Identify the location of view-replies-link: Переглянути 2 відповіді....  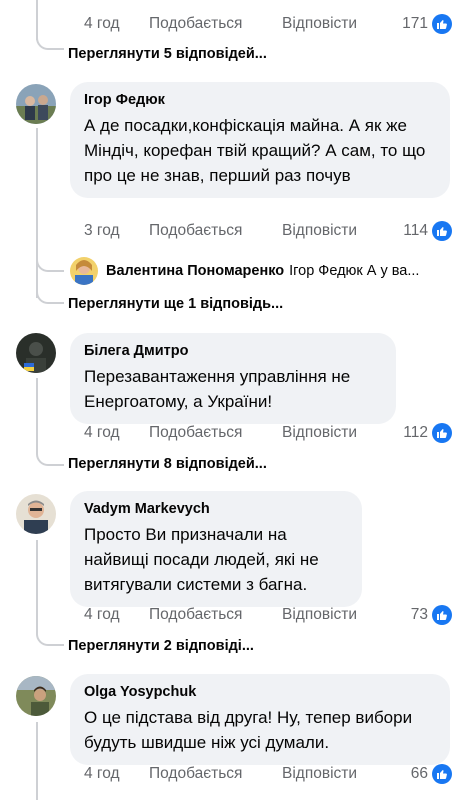
(161, 646).